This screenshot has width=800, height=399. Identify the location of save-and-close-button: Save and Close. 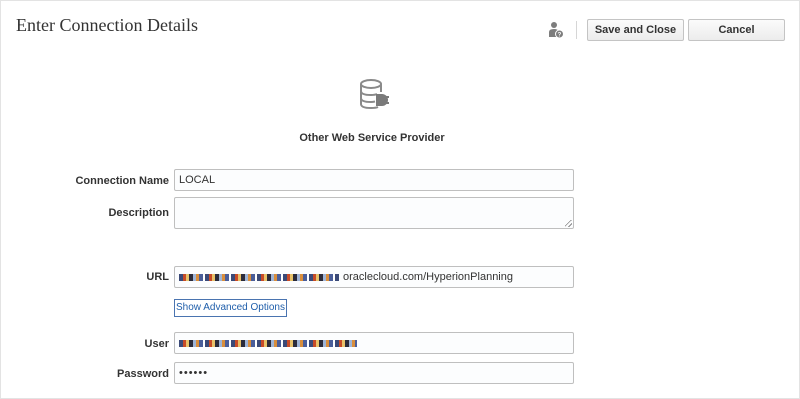
(635, 30).